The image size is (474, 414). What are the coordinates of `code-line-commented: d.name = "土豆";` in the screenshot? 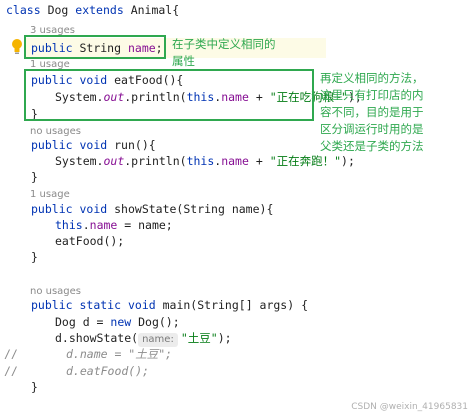 It's located at (119, 354).